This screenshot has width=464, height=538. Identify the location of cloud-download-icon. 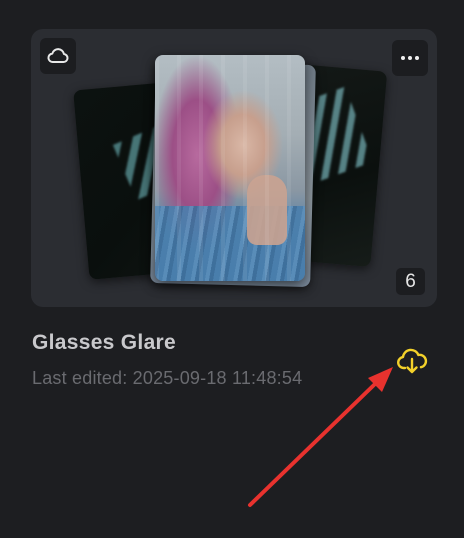
(412, 361).